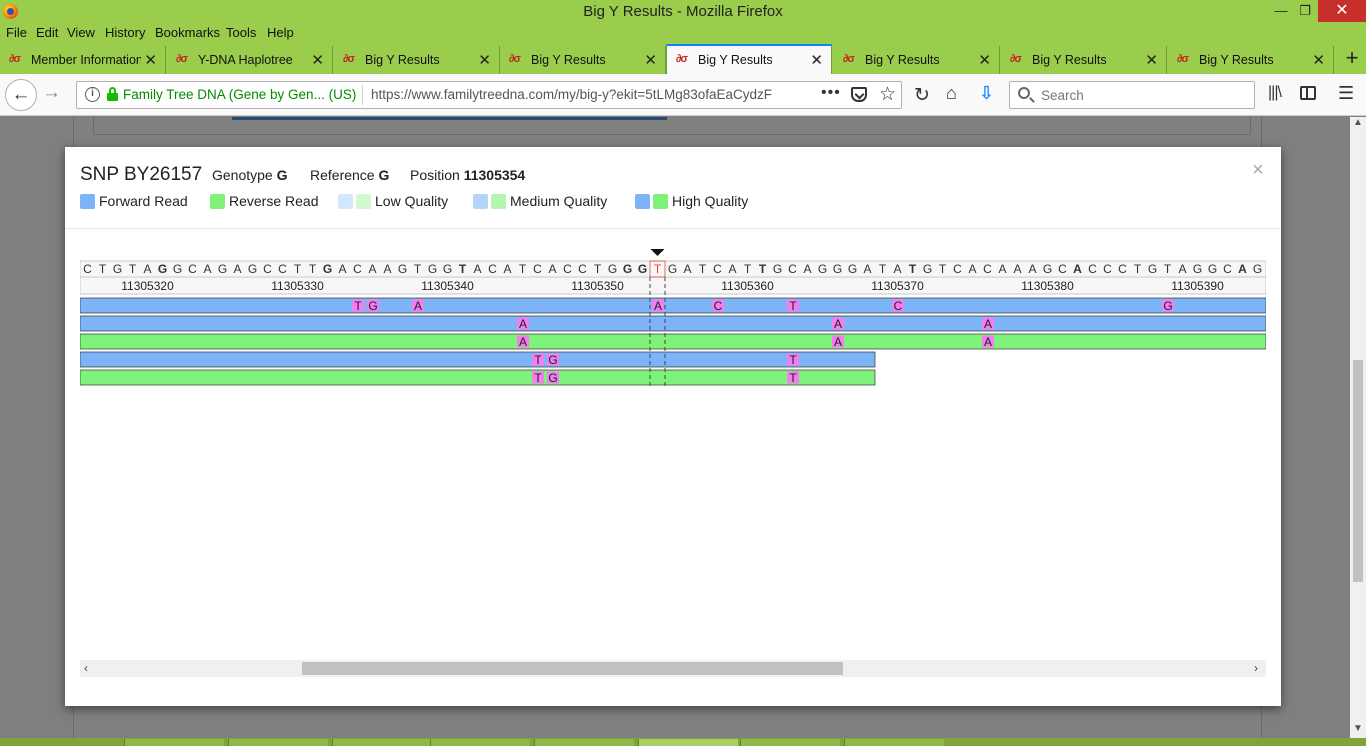 This screenshot has width=1366, height=746. Describe the element at coordinates (112, 94) in the screenshot. I see `lock-icon` at that location.